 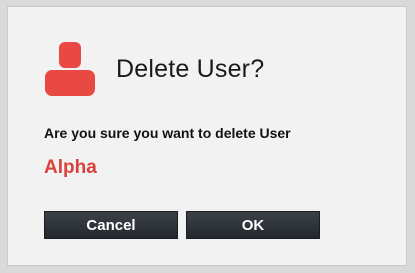 I want to click on dialog-header: Delete User?, so click(x=154, y=69).